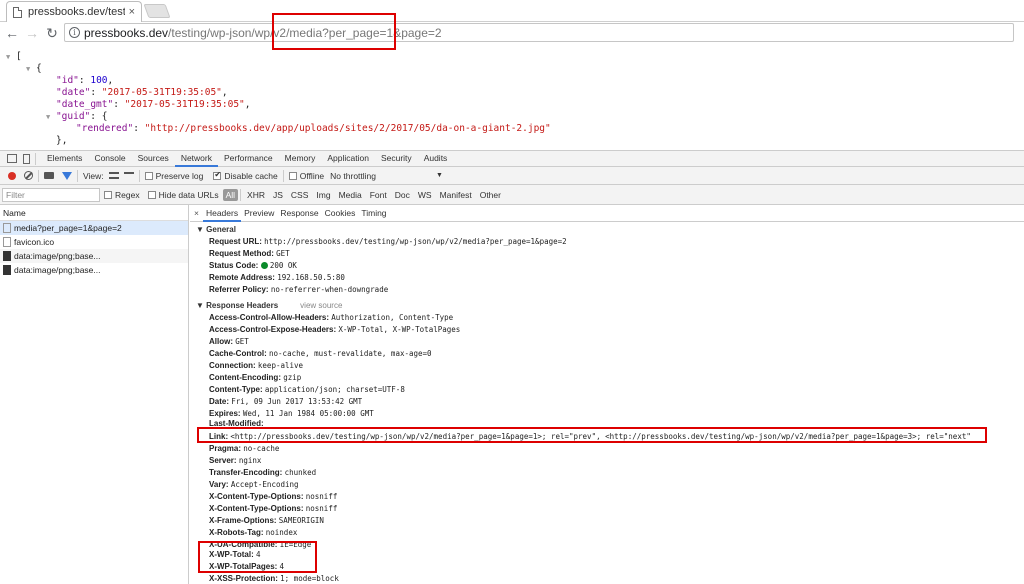 The width and height of the screenshot is (1024, 584). What do you see at coordinates (334, 389) in the screenshot?
I see `header-value: application/json; charset=UTF-8` at bounding box center [334, 389].